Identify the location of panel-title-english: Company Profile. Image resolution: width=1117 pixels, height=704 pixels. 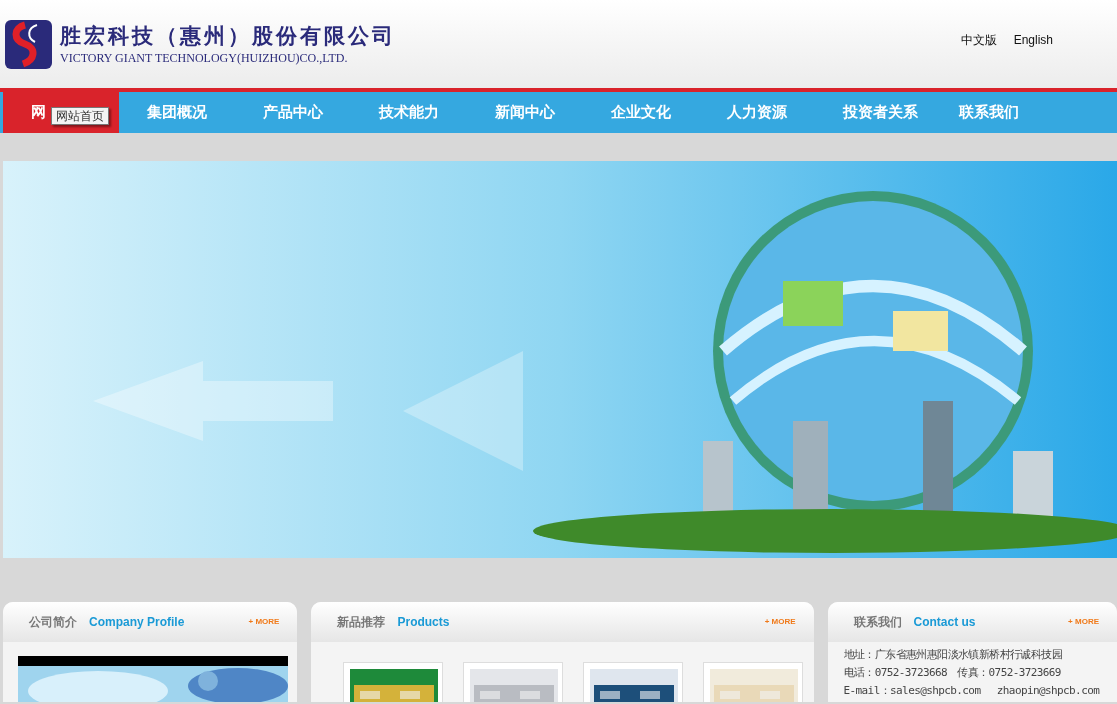
(137, 622).